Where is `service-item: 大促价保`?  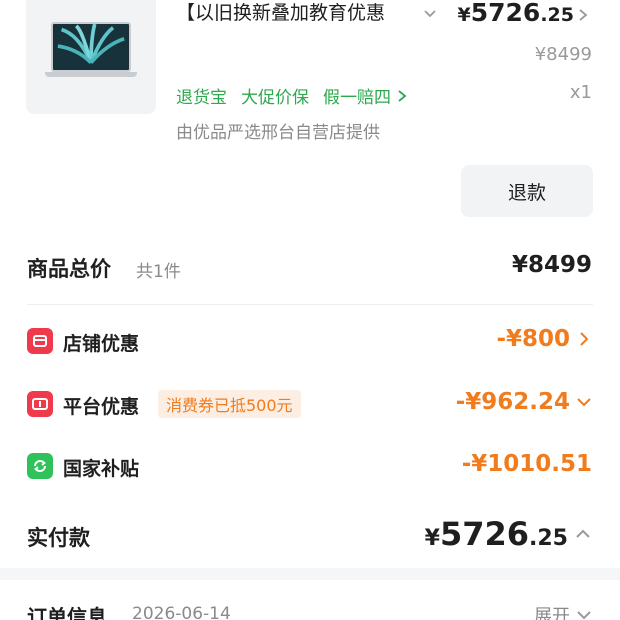
service-item: 大促价保 is located at coordinates (275, 98).